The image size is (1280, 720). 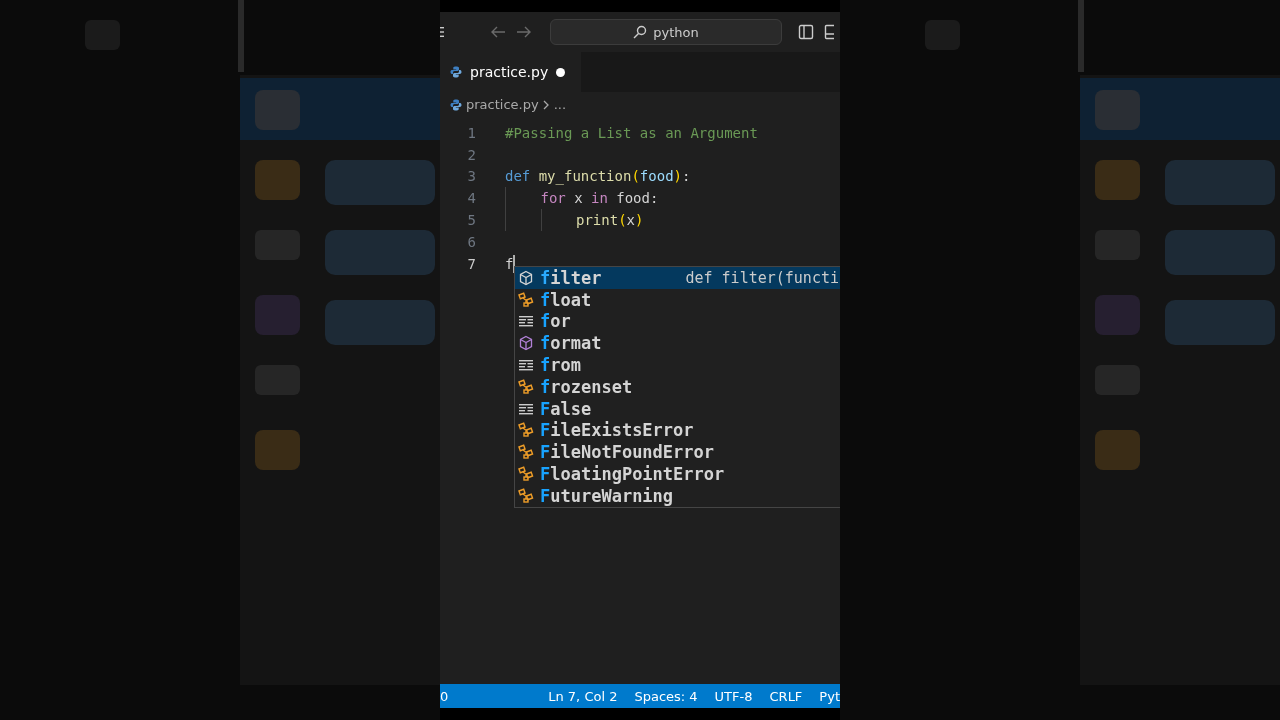 What do you see at coordinates (502, 104) in the screenshot?
I see `breadcrumb-item: practice.py` at bounding box center [502, 104].